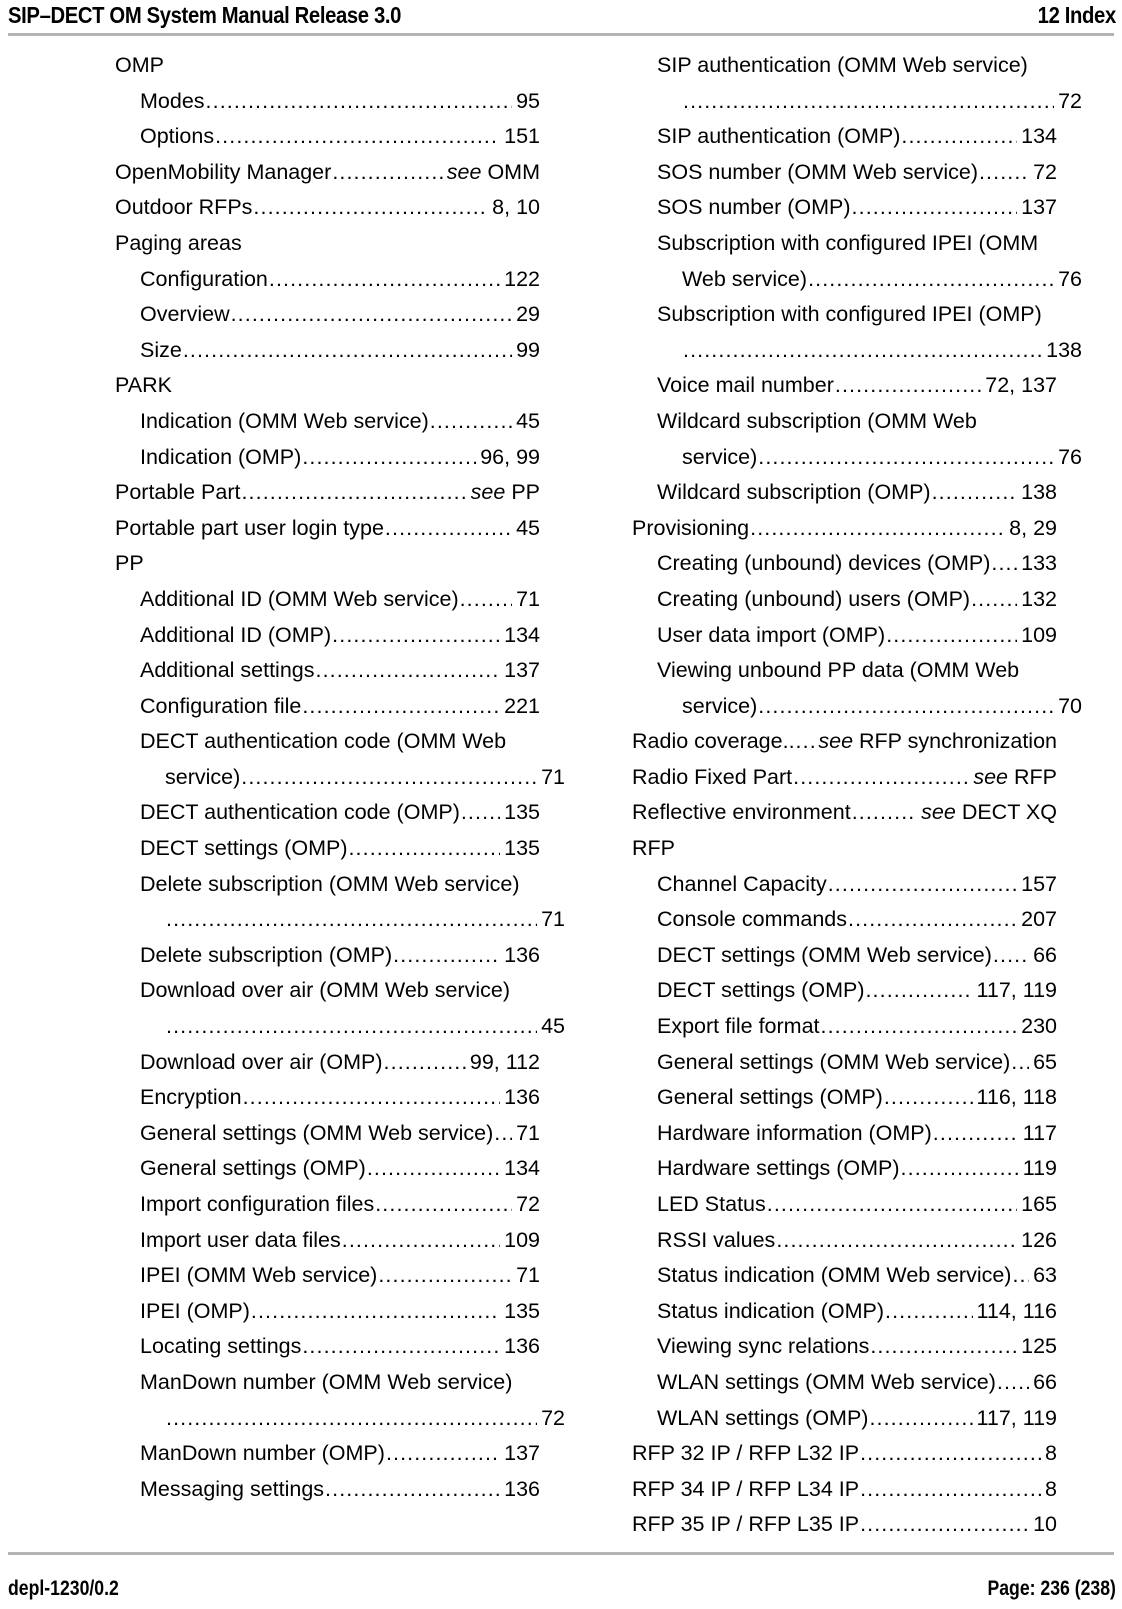  Describe the element at coordinates (746, 1488) in the screenshot. I see `index-entry-label: RFP 34 IP / RFP L34 IP` at that location.